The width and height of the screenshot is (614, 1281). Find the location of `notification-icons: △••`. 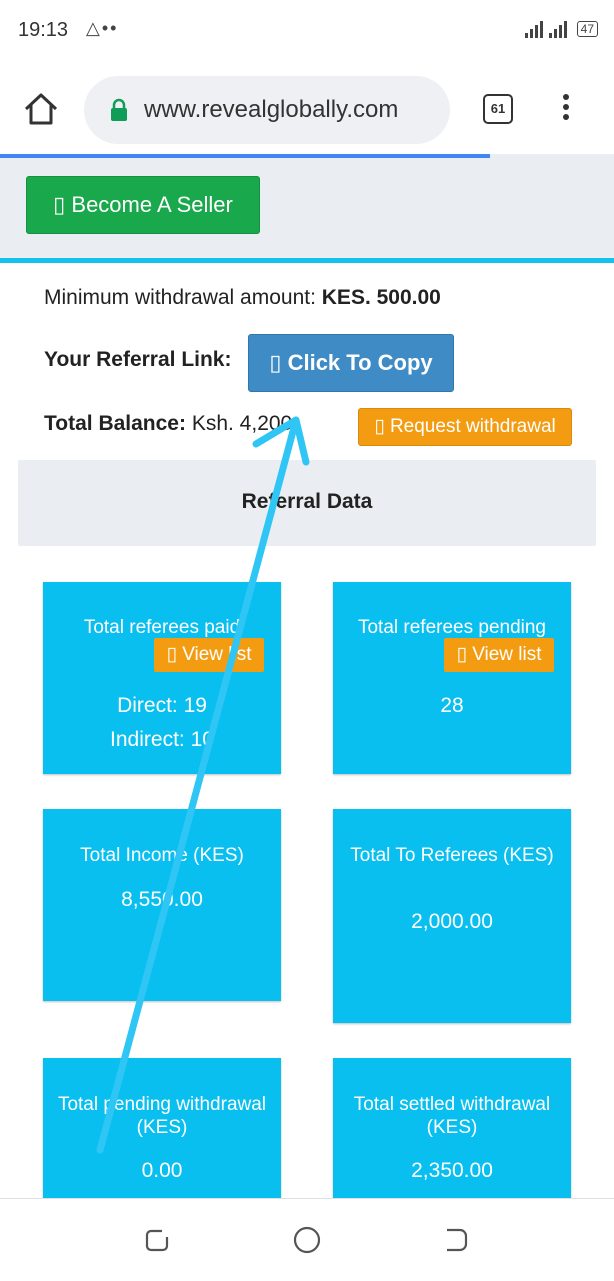

notification-icons: △•• is located at coordinates (102, 28).